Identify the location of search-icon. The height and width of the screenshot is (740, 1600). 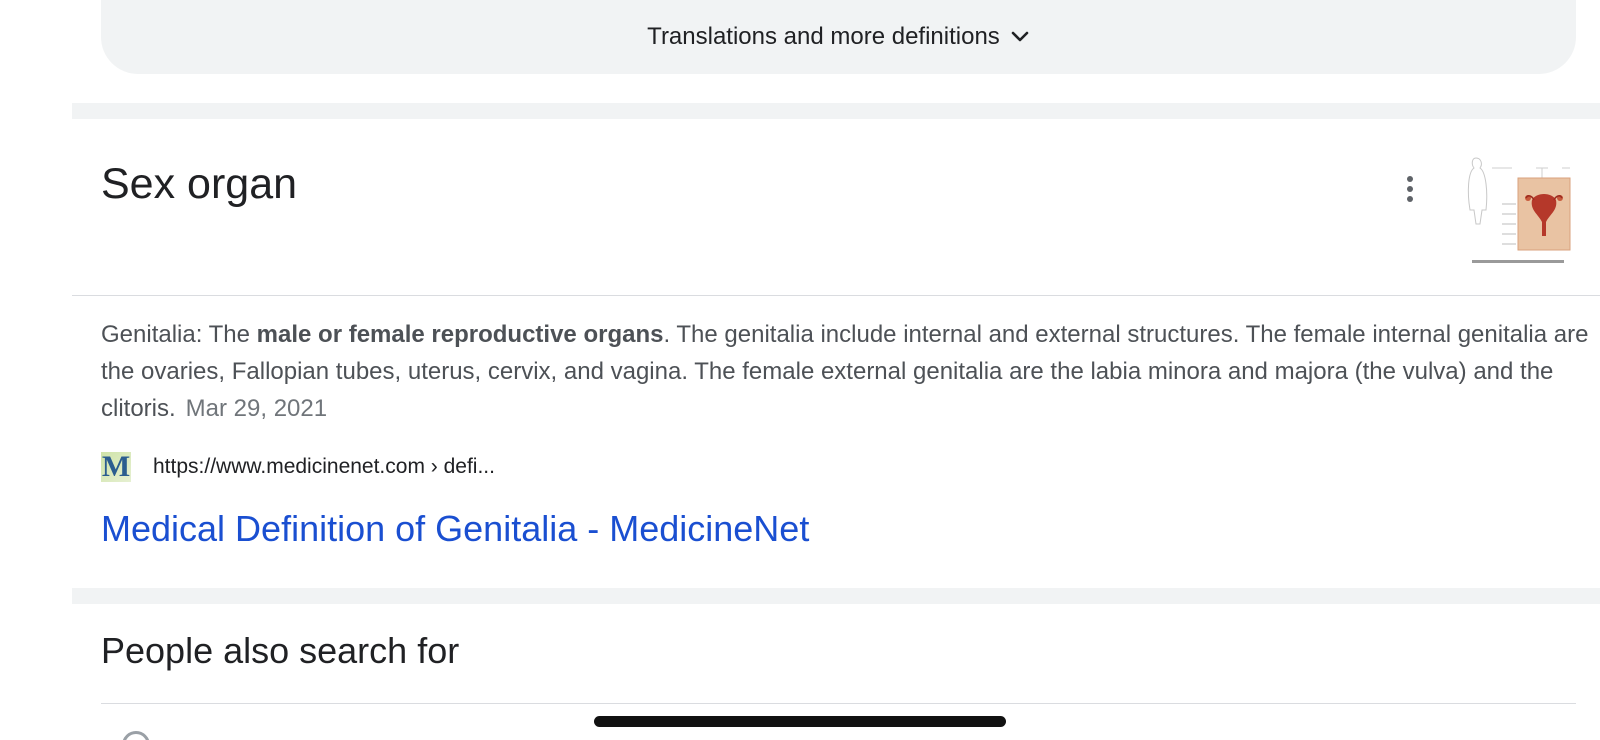
(136, 735).